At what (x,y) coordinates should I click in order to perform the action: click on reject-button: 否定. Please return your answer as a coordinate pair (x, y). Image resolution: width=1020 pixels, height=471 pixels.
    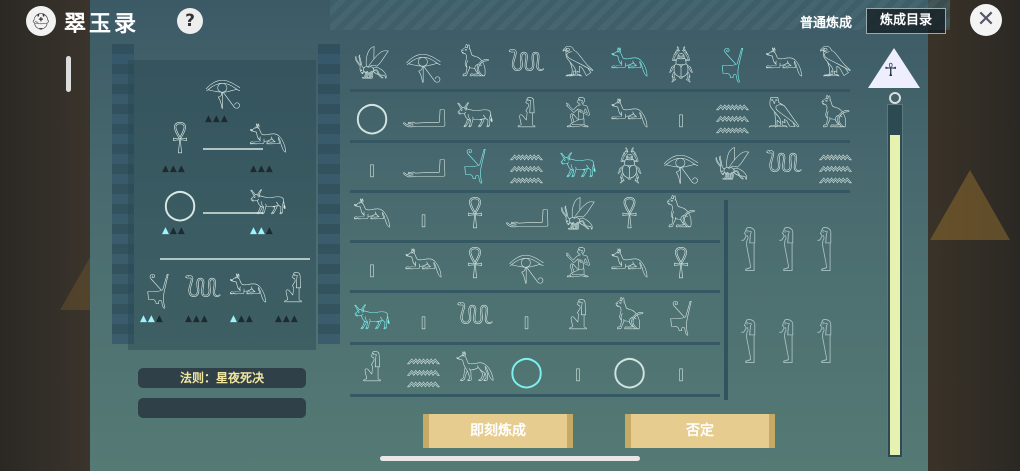
    Looking at the image, I should click on (700, 431).